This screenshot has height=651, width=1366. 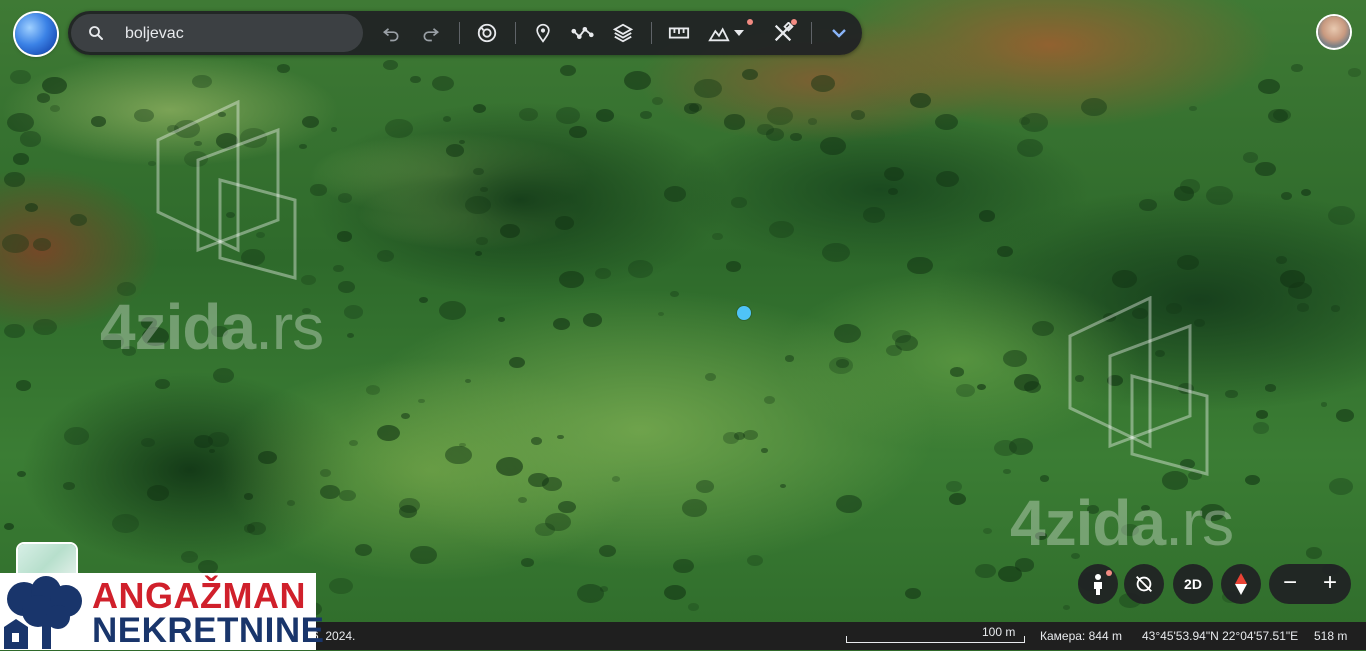 What do you see at coordinates (1098, 584) in the screenshot?
I see `street-view-button` at bounding box center [1098, 584].